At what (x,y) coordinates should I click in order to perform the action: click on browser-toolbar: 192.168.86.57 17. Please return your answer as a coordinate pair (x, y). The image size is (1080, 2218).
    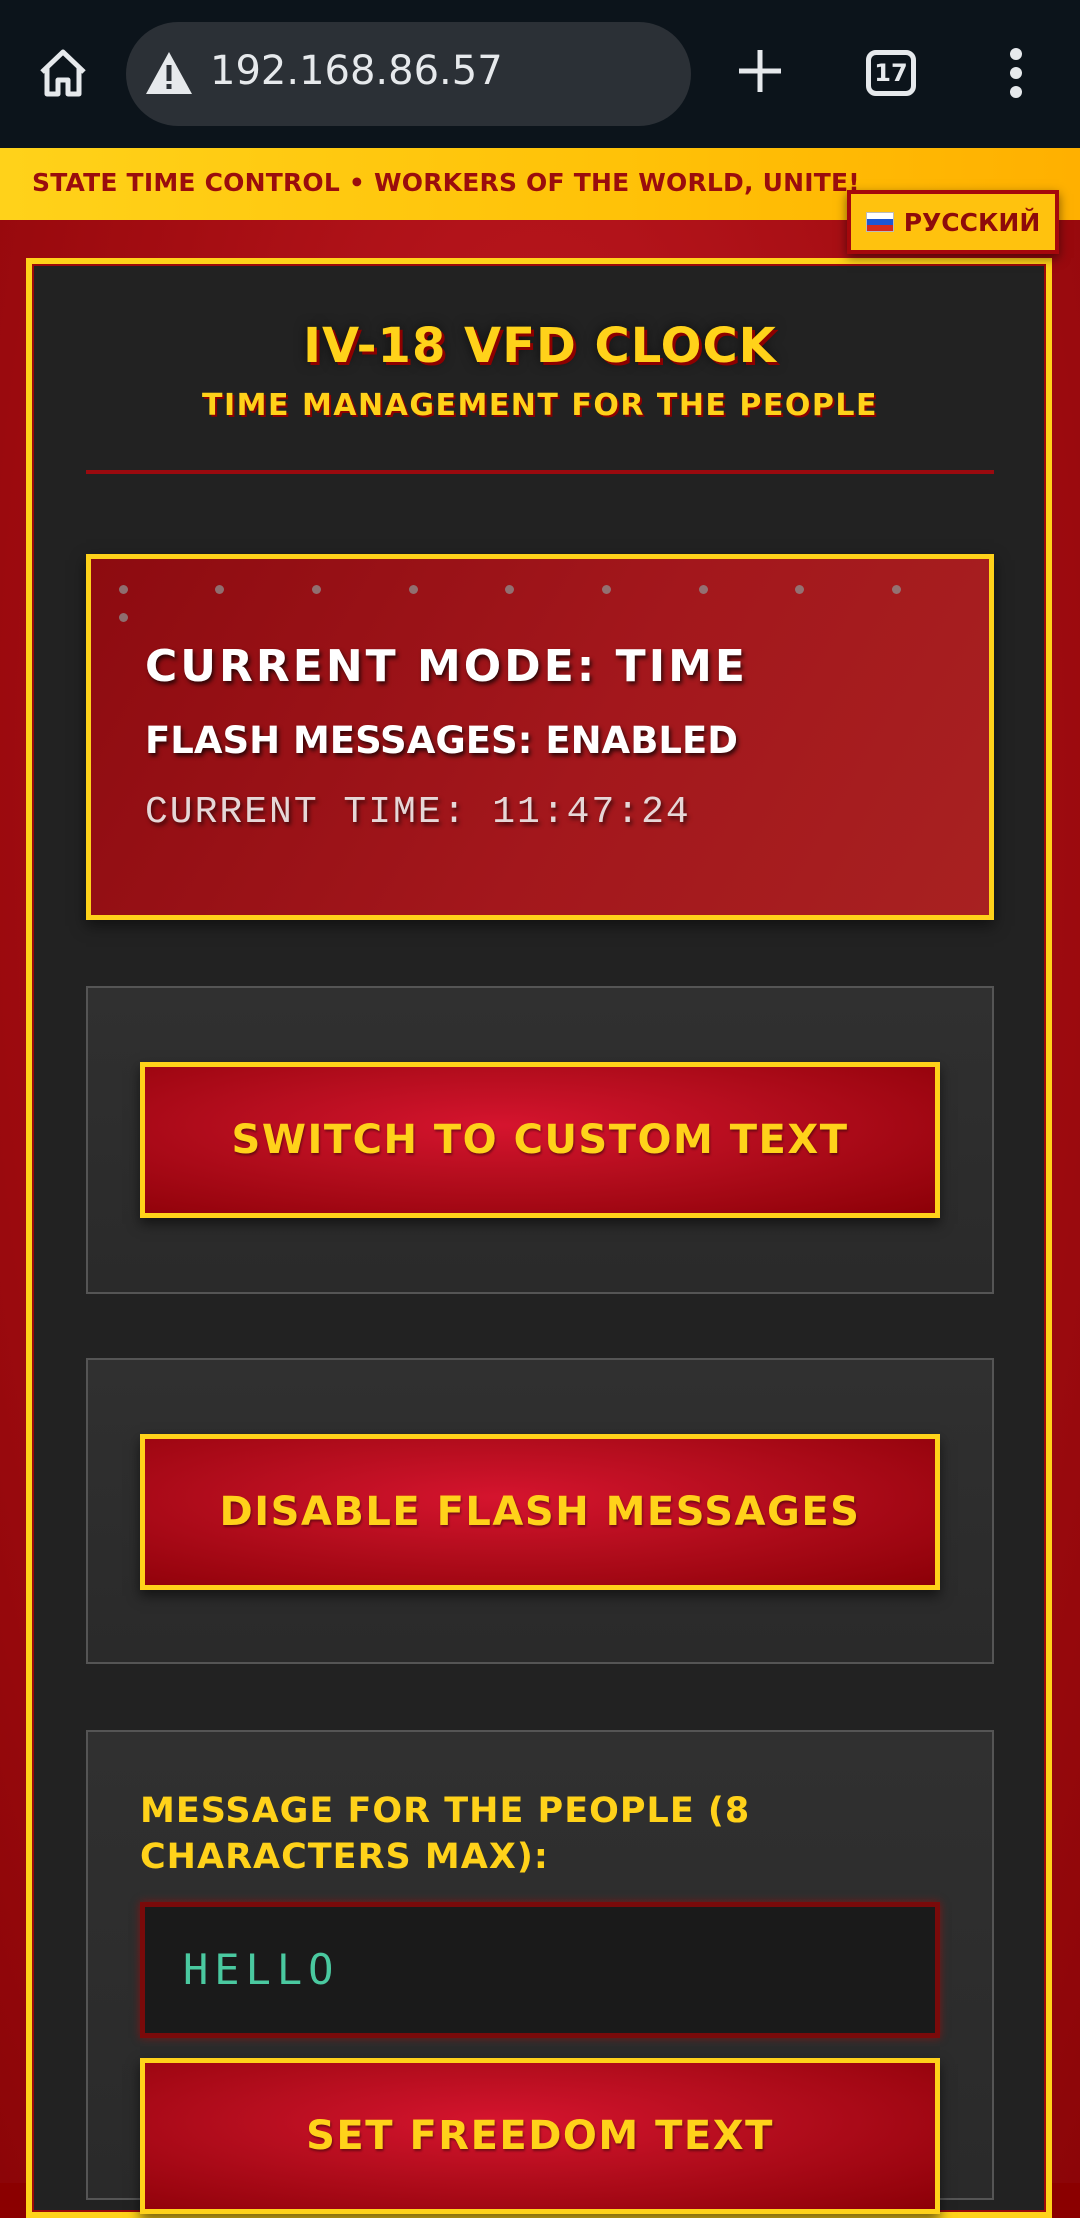
    Looking at the image, I should click on (540, 74).